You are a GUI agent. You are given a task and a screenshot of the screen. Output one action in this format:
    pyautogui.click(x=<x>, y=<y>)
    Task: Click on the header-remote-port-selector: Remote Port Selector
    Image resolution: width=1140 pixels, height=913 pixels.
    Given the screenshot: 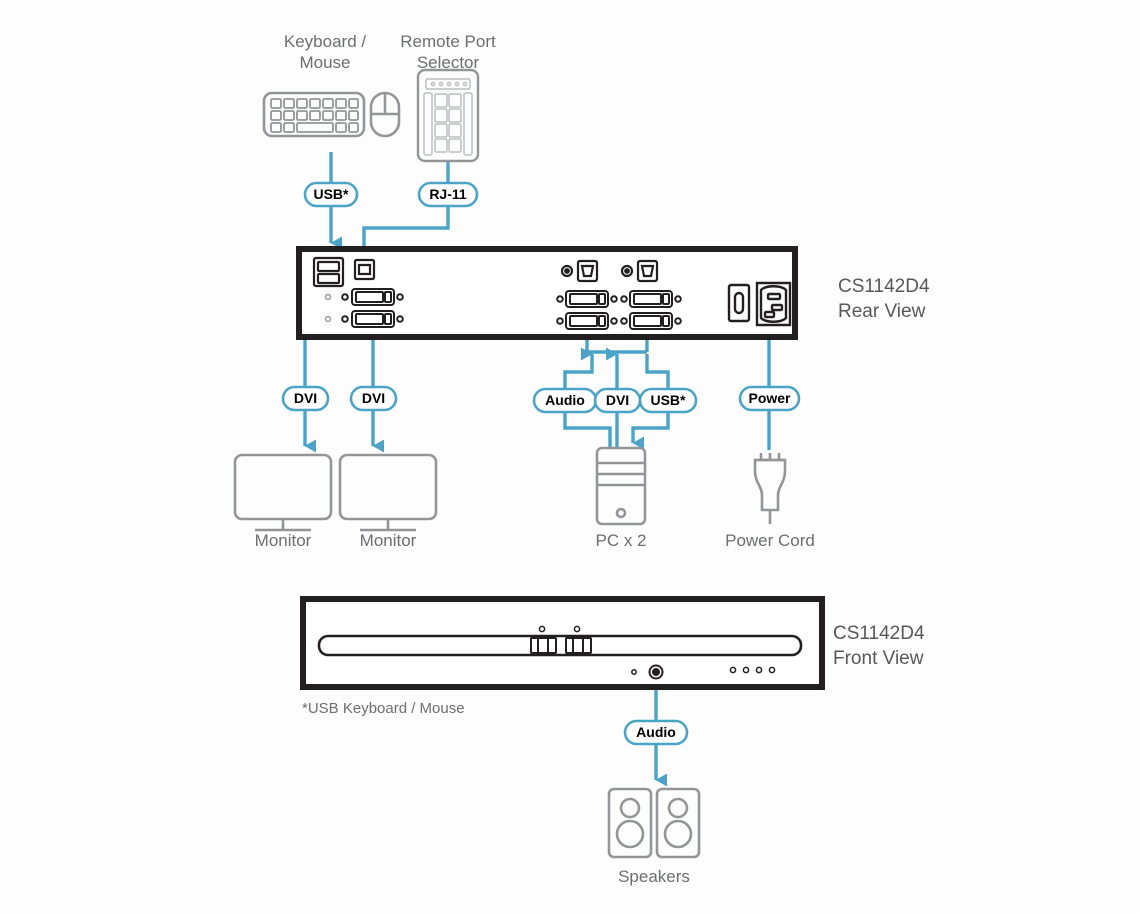 What is the action you would take?
    pyautogui.click(x=448, y=52)
    